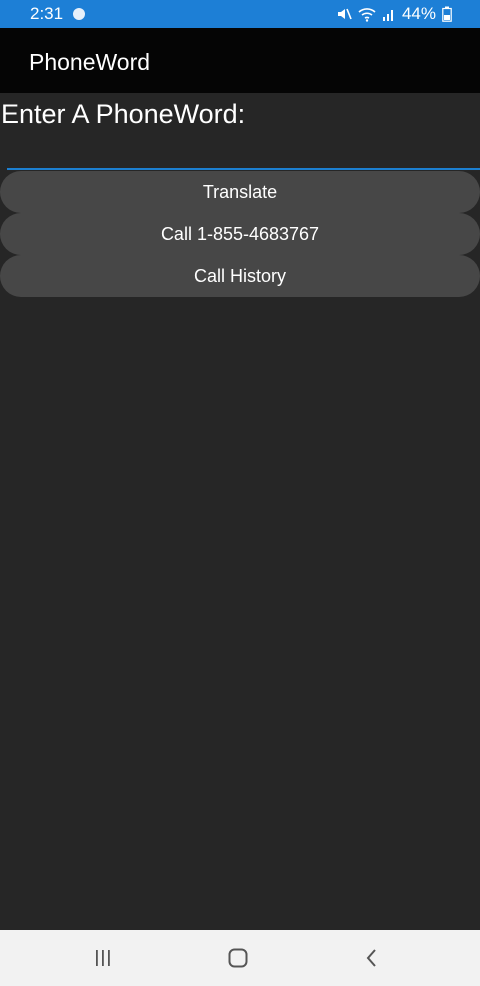 This screenshot has width=480, height=986. What do you see at coordinates (123, 114) in the screenshot?
I see `phoneword-prompt-label: Enter A PhoneWord:` at bounding box center [123, 114].